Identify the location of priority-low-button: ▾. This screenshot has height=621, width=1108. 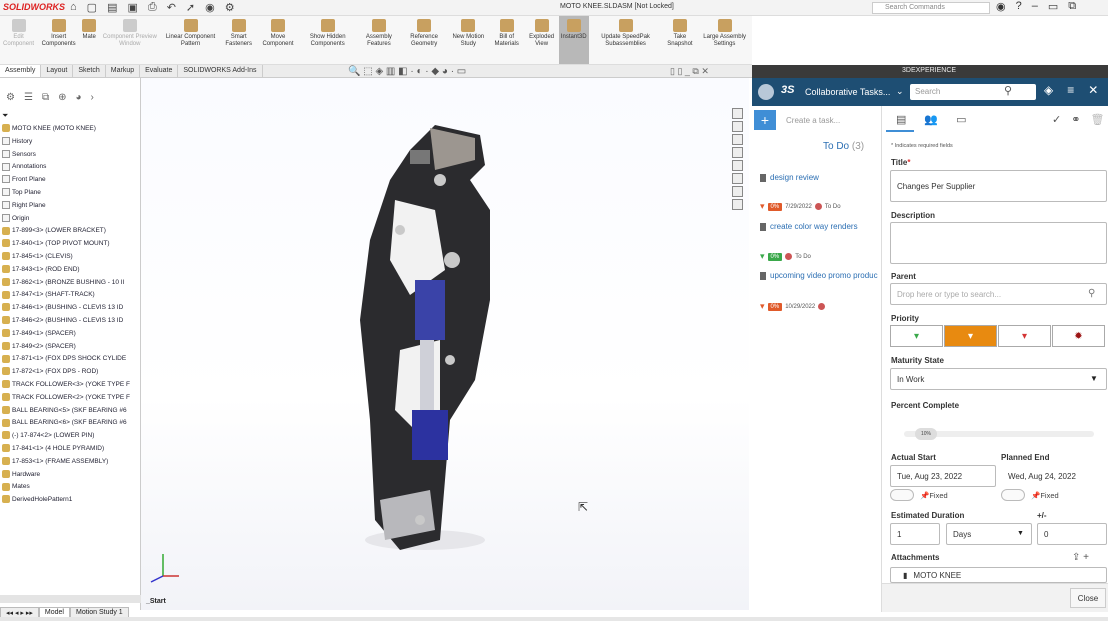
(916, 336).